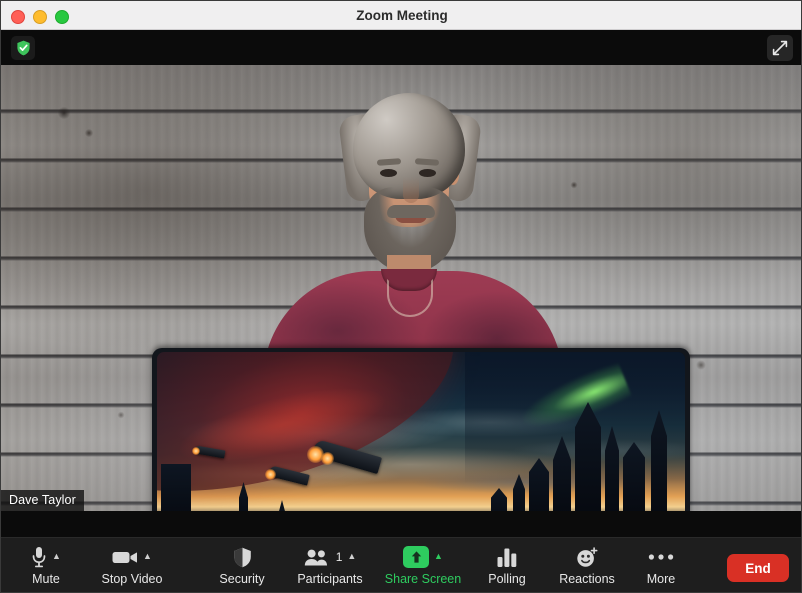  What do you see at coordinates (780, 48) in the screenshot?
I see `fullscreen-expand-icon` at bounding box center [780, 48].